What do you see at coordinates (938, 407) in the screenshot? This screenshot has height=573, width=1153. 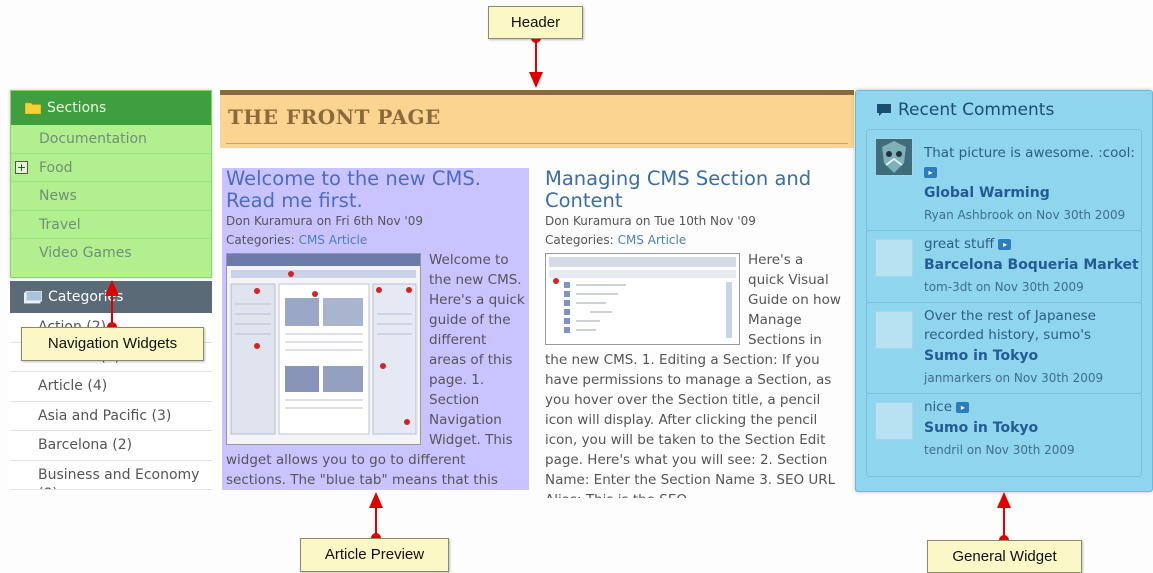 I see `comment-text: nice` at bounding box center [938, 407].